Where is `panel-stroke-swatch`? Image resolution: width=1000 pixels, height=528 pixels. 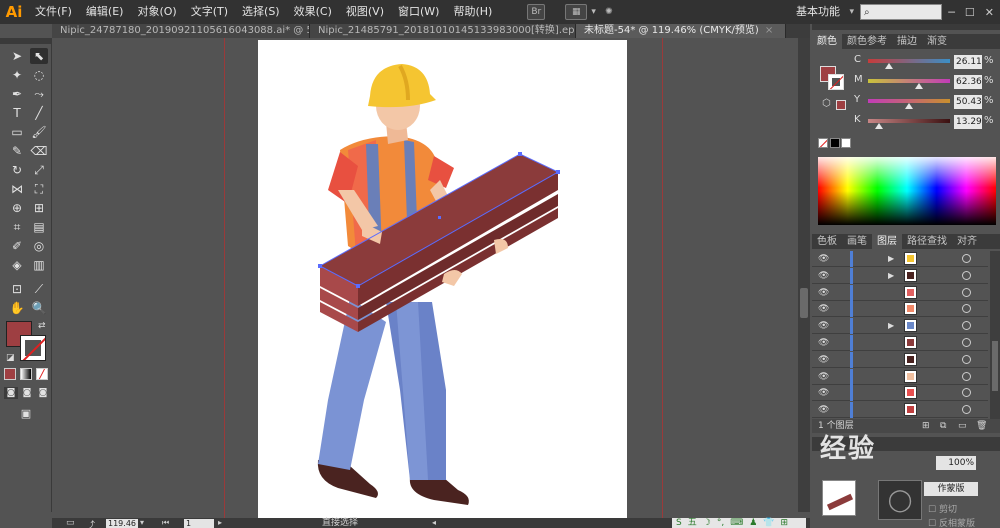
panel-stroke-swatch is located at coordinates (836, 82).